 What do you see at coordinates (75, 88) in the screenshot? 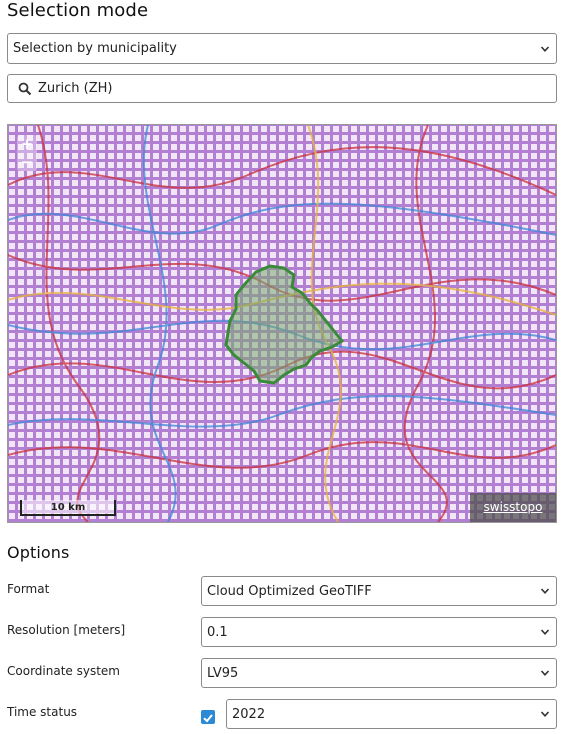
I see `search-value: Zurich (ZH)` at bounding box center [75, 88].